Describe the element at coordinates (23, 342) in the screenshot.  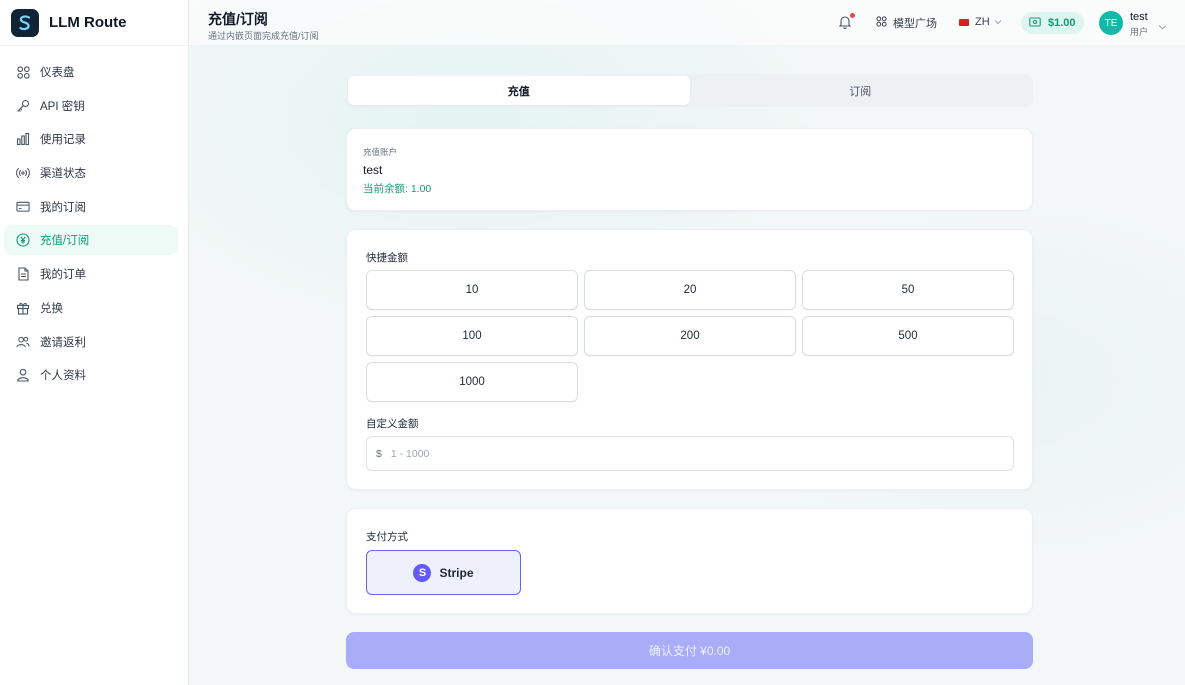
I see `users-icon` at that location.